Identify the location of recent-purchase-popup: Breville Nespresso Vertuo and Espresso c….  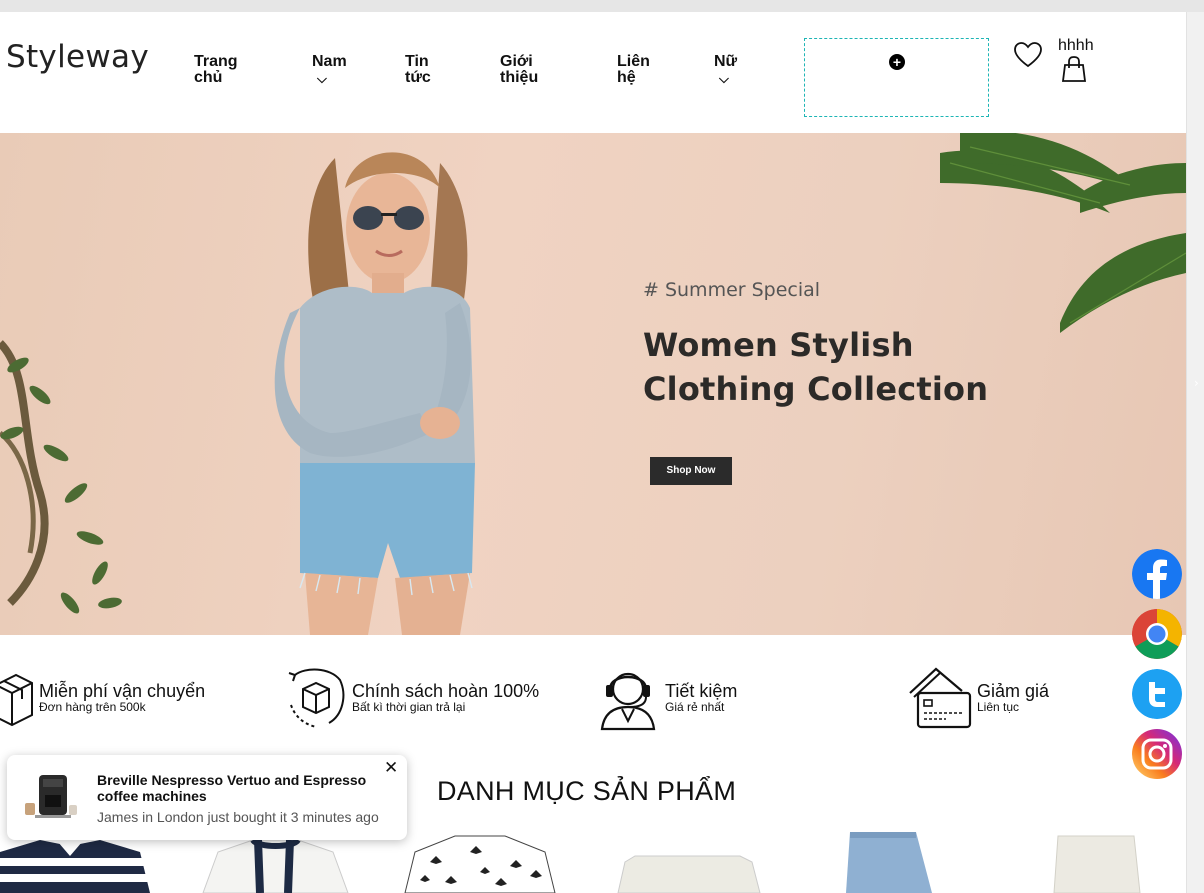
(207, 797).